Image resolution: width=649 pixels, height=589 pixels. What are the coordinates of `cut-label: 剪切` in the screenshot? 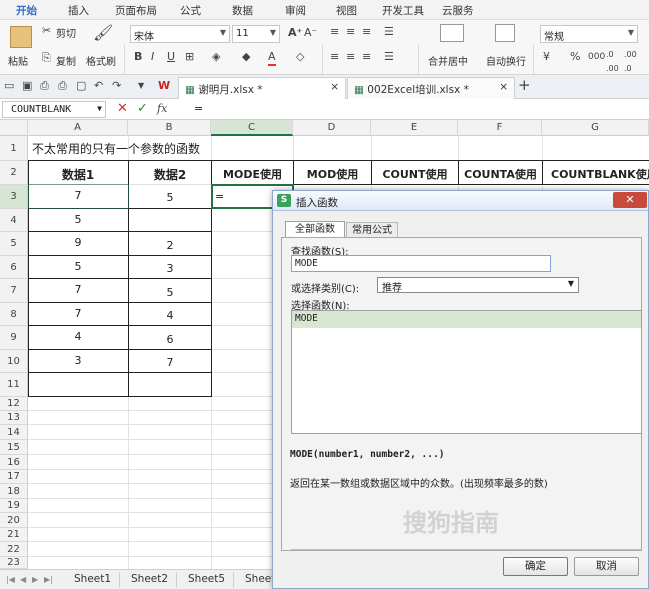 It's located at (66, 32).